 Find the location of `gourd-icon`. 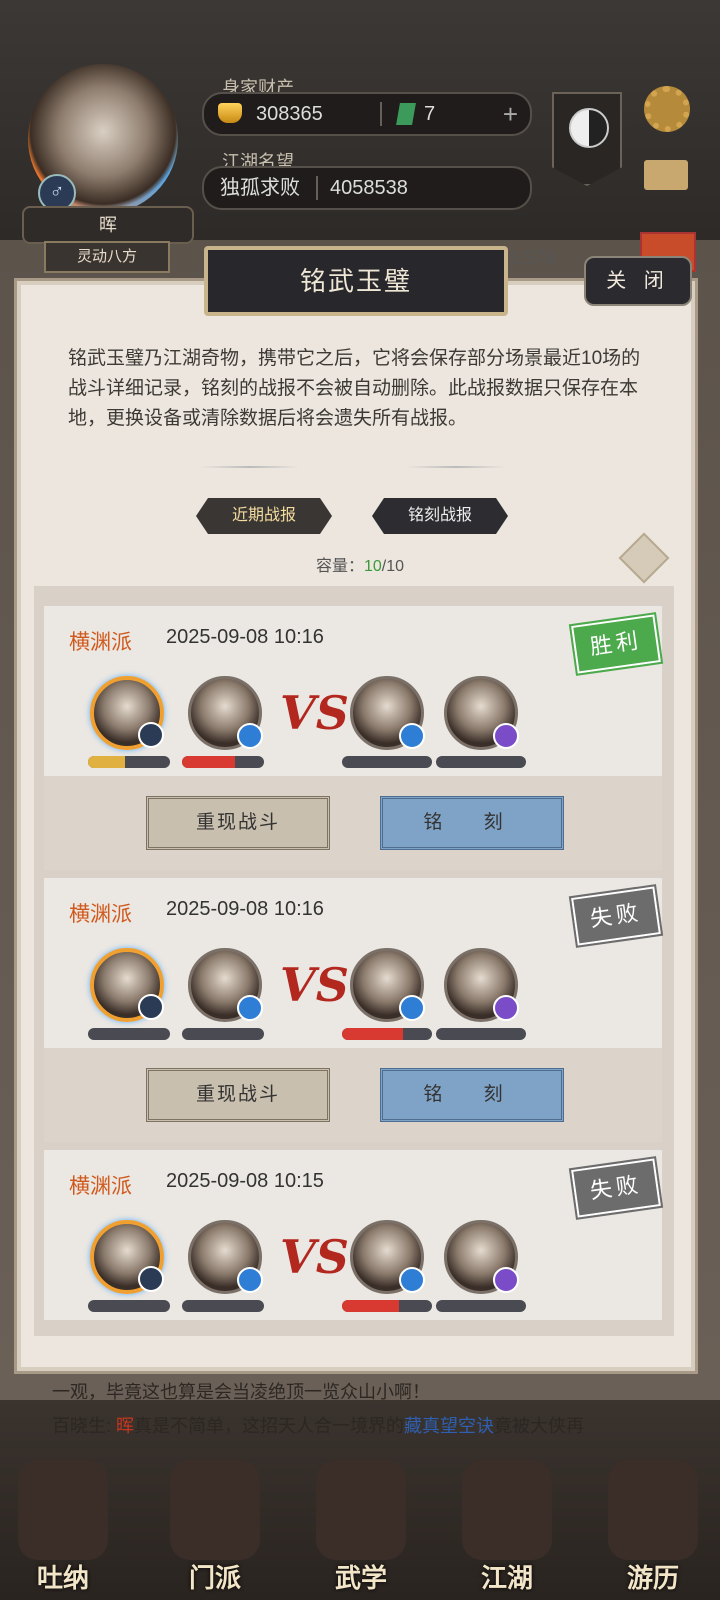

gourd-icon is located at coordinates (63, 1510).